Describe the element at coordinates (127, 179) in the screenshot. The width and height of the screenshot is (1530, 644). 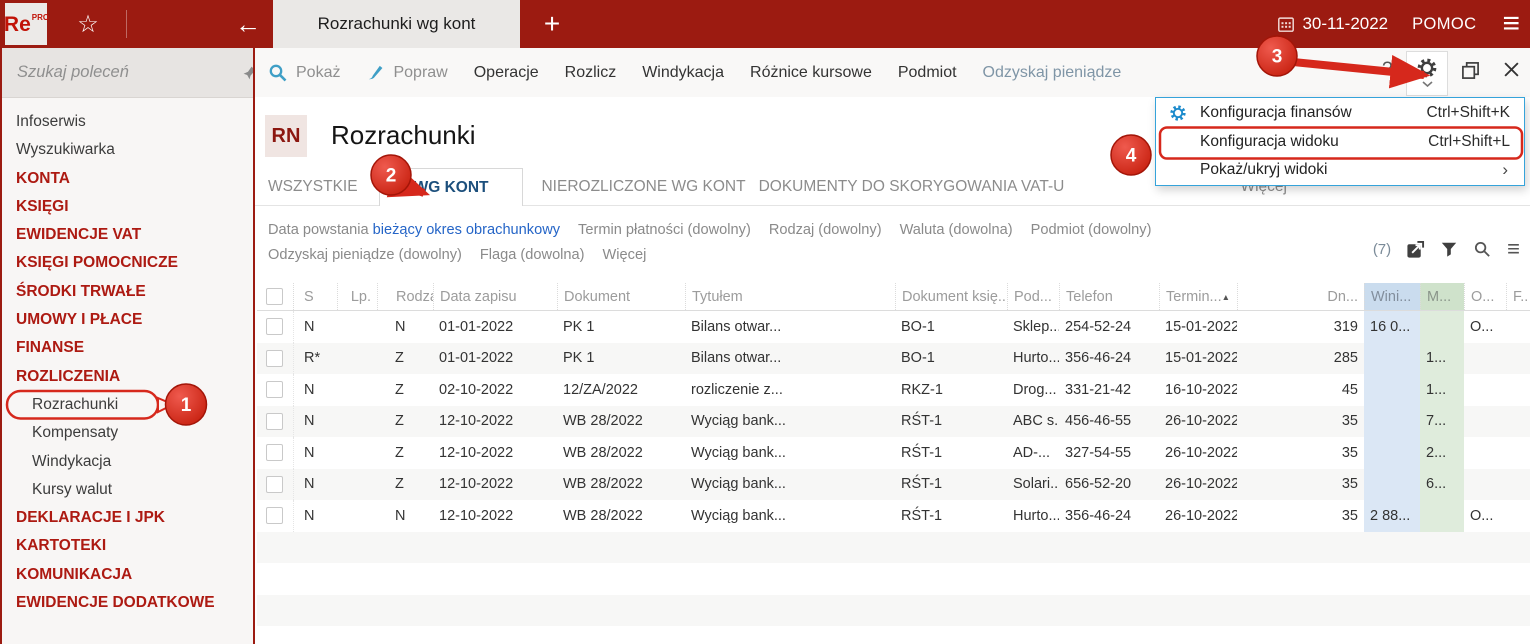
I see `sidebar-item-konta: KONTA` at that location.